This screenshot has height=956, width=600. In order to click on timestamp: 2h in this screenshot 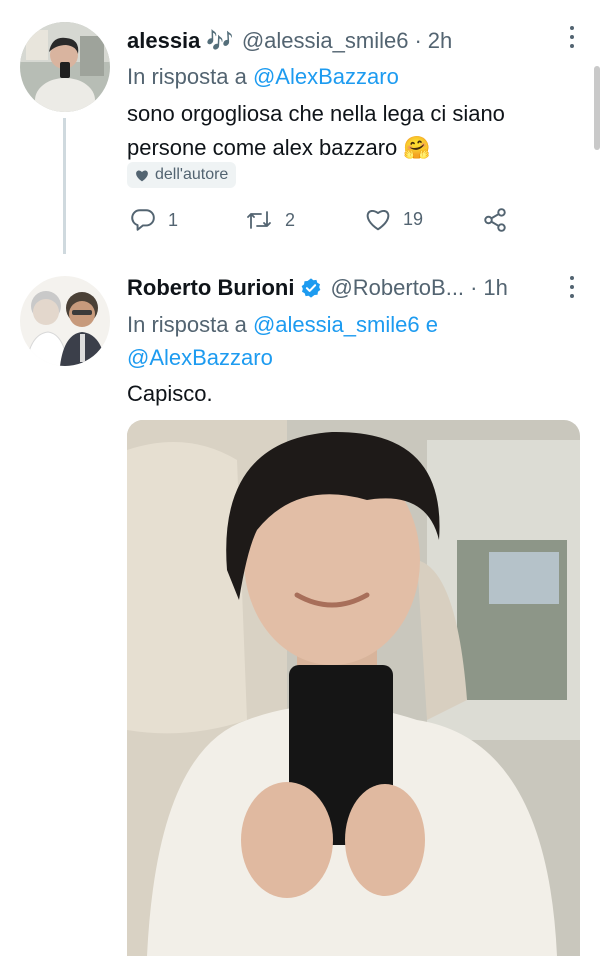, I will do `click(440, 41)`.